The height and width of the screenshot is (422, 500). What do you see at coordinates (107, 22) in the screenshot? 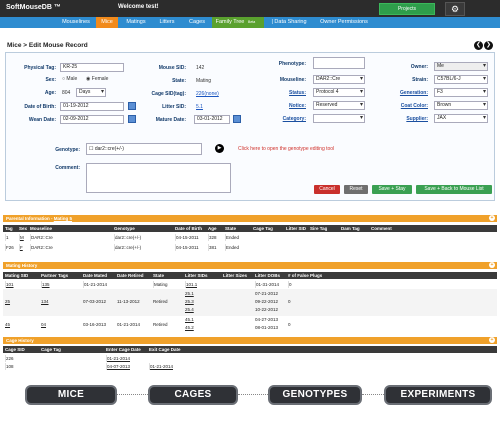
I see `nav-mice: Mice` at bounding box center [107, 22].